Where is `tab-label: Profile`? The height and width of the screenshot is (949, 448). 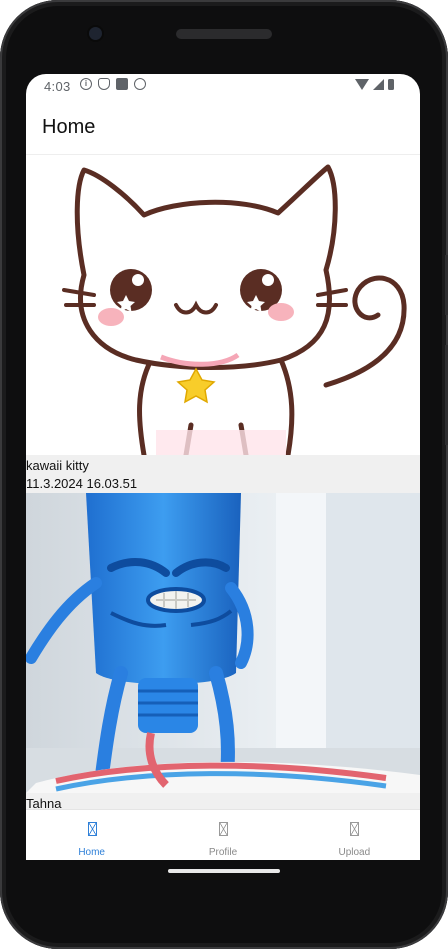 tab-label: Profile is located at coordinates (223, 852).